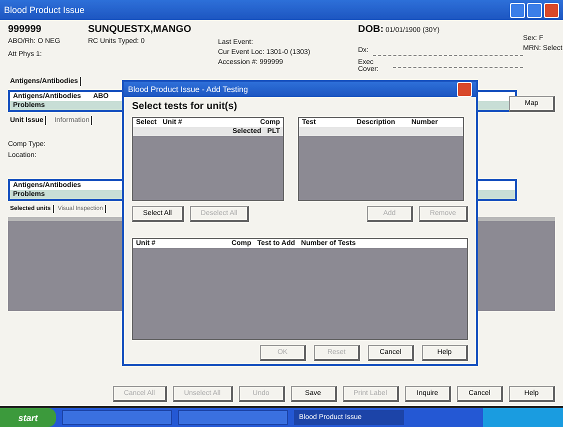 This screenshot has width=563, height=427. Describe the element at coordinates (188, 89) in the screenshot. I see `dialog-title: Blood Product Issue - Add Testing` at that location.